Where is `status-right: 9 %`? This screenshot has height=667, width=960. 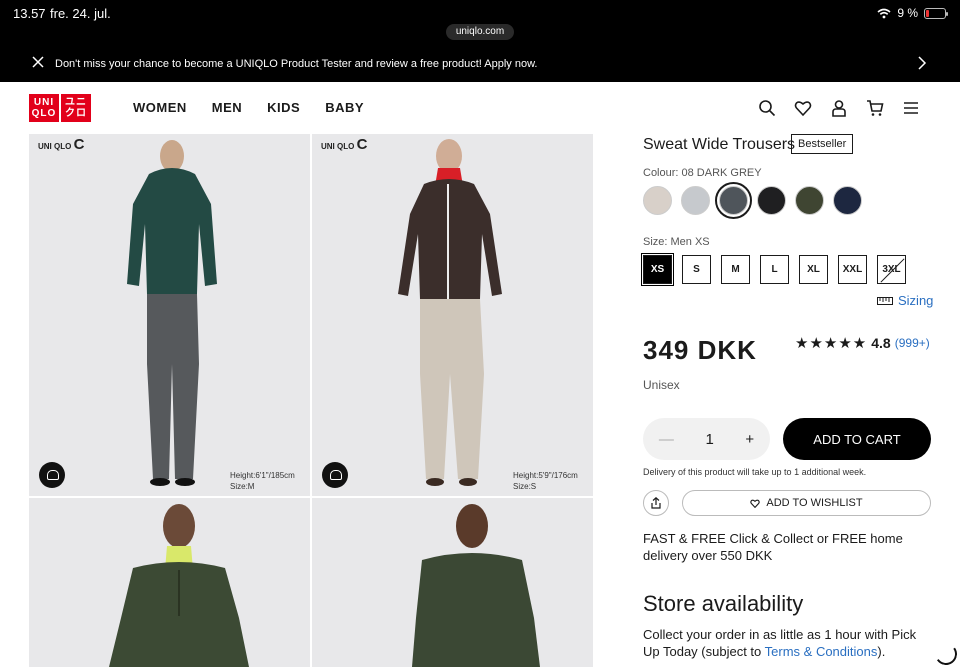 status-right: 9 % is located at coordinates (912, 13).